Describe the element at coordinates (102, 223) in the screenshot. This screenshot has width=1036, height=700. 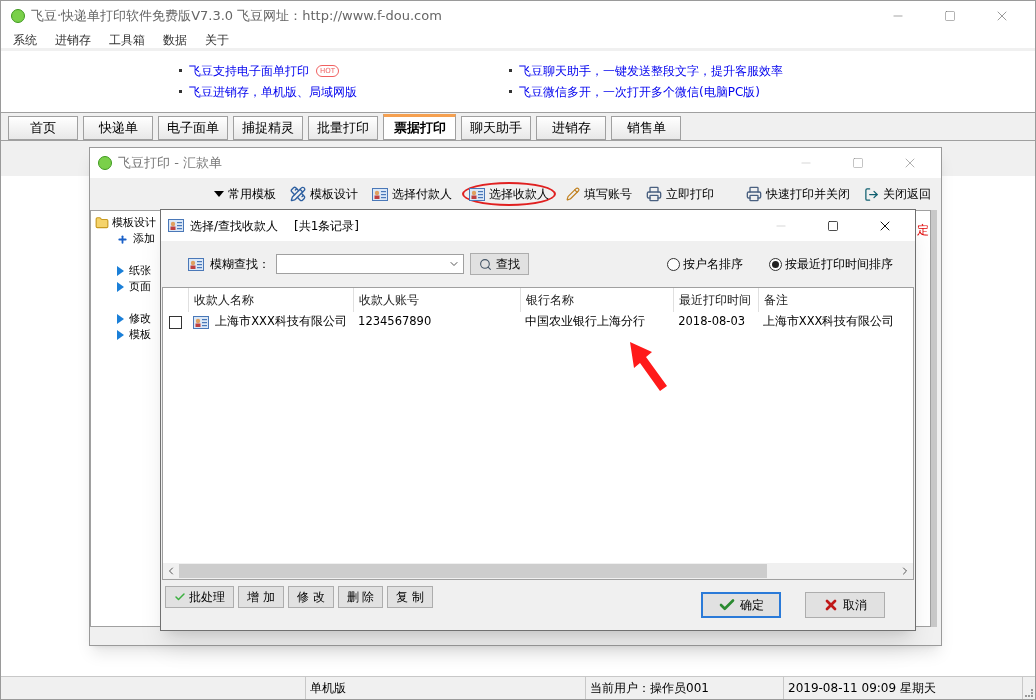
I see `folder-icon` at that location.